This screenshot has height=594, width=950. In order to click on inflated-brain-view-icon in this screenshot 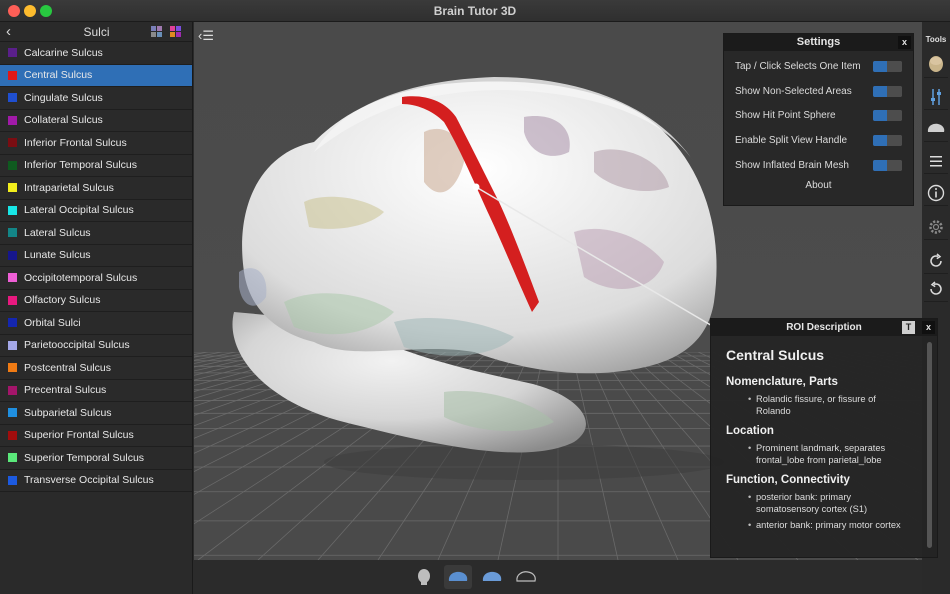, I will do `click(492, 577)`.